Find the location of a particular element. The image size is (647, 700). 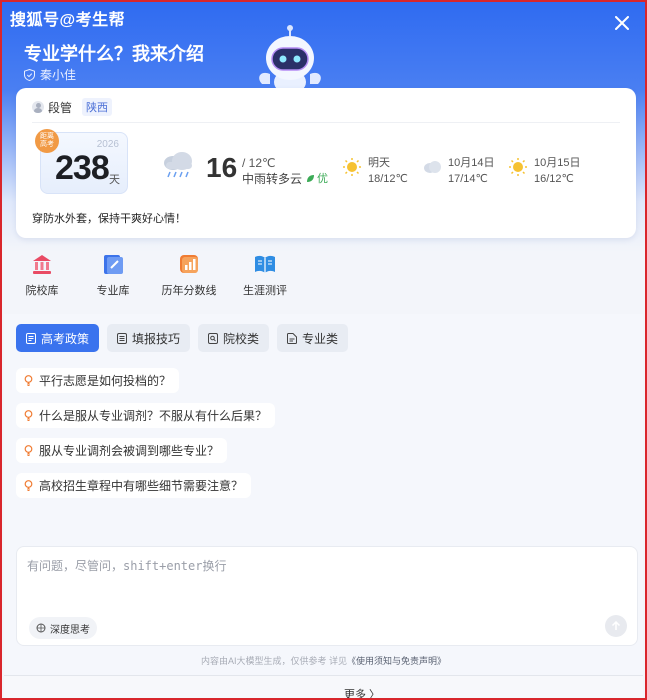

more-bar: 更多 〉 is located at coordinates (323, 686).